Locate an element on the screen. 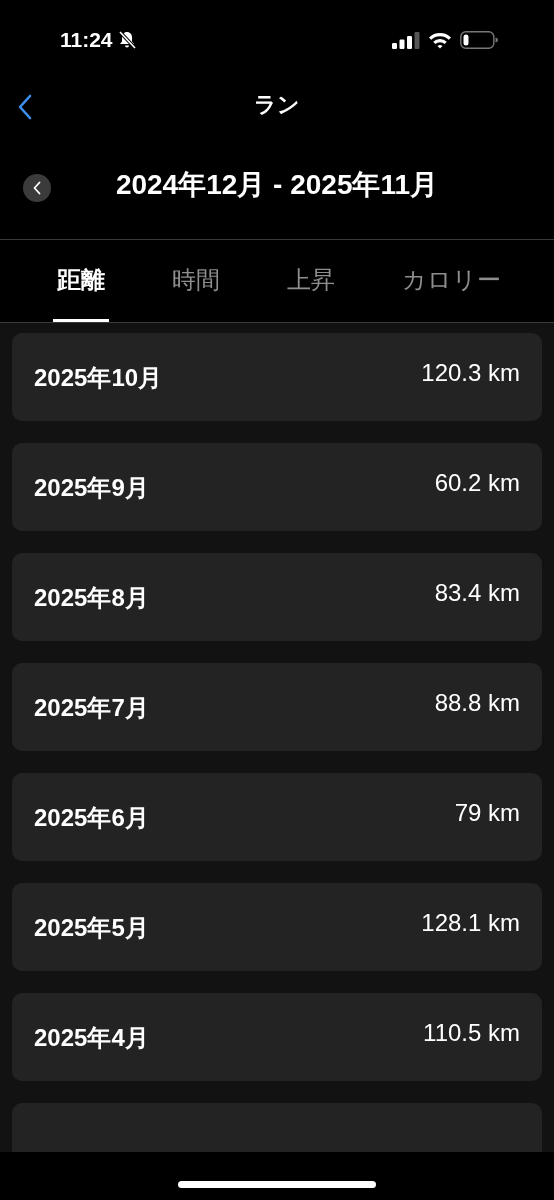  battery-icon is located at coordinates (479, 40).